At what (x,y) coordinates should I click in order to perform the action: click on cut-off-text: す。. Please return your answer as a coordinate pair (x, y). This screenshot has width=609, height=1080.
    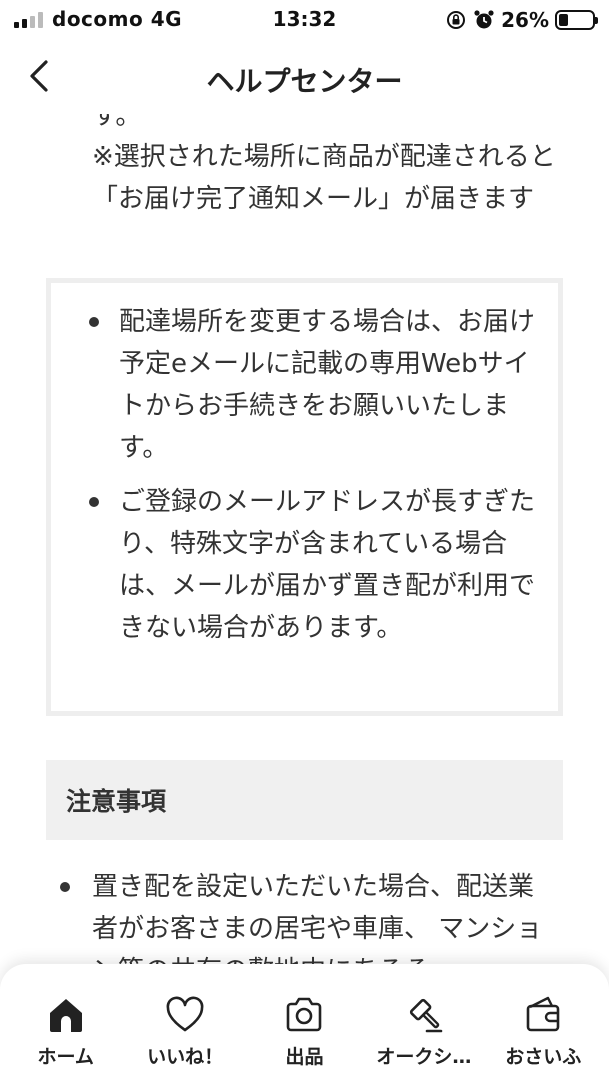
    Looking at the image, I should click on (117, 122).